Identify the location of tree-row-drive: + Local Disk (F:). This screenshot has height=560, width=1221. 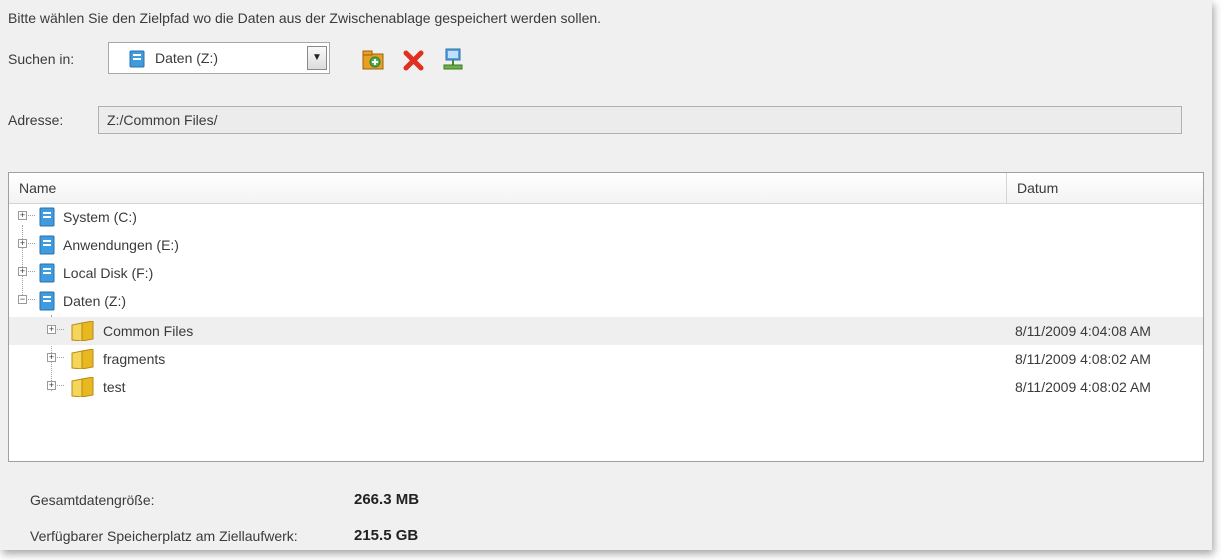
(606, 273).